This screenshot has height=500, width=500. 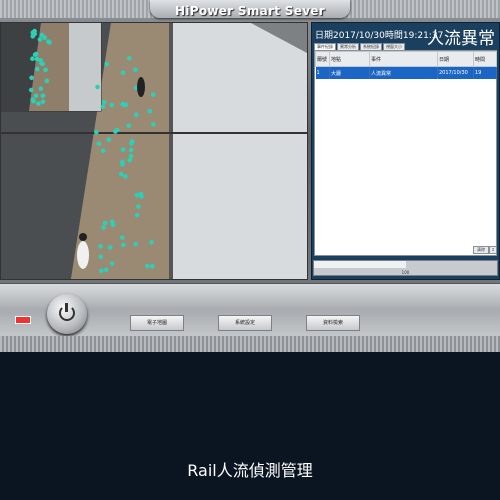 What do you see at coordinates (250, 470) in the screenshot?
I see `caption: Rail人流偵測管理` at bounding box center [250, 470].